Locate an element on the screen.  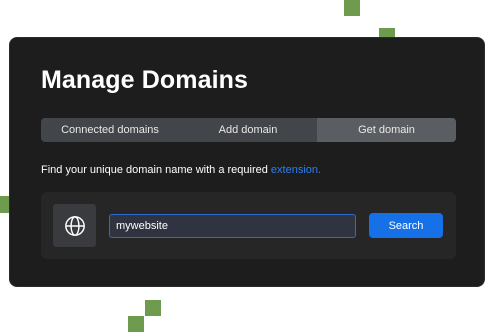
search-button: Search is located at coordinates (406, 225).